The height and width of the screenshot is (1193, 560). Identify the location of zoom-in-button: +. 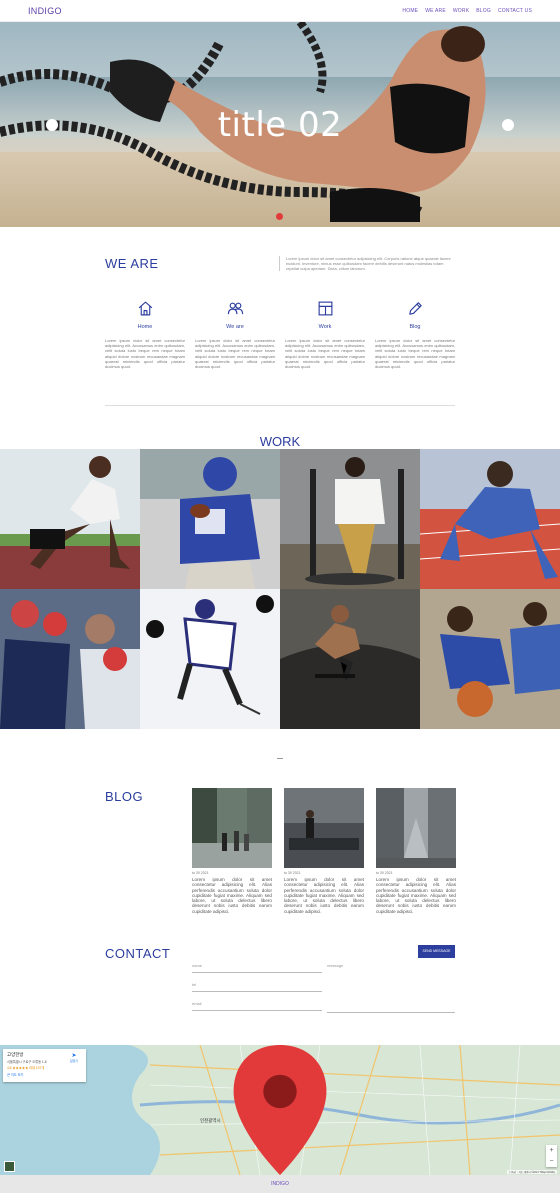
(551, 1150).